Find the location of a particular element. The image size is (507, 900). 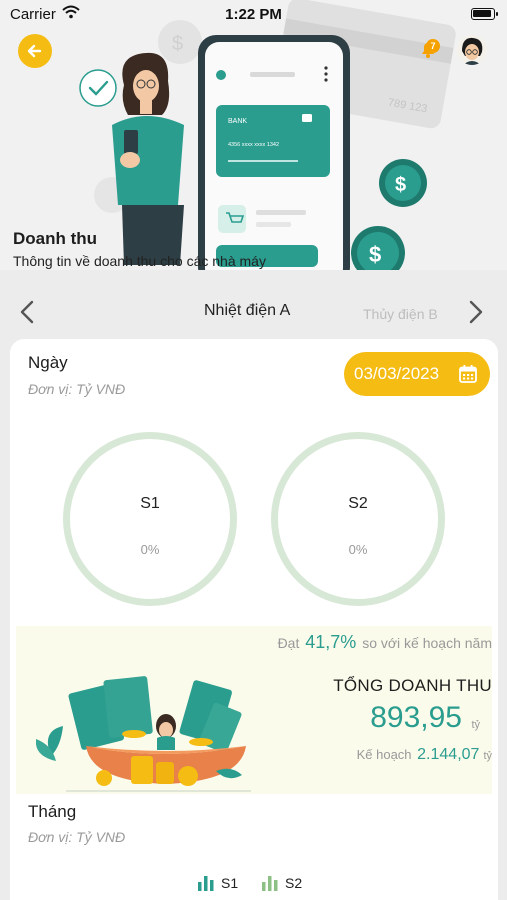

gauge-s2: S2 0% is located at coordinates (358, 519).